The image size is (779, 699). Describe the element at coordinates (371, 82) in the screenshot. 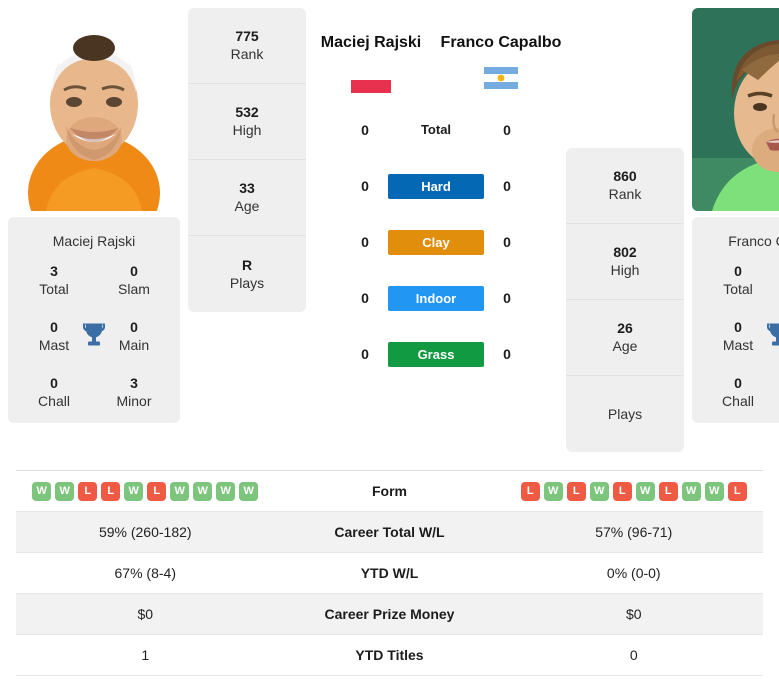

I see `poland-flag-icon` at that location.